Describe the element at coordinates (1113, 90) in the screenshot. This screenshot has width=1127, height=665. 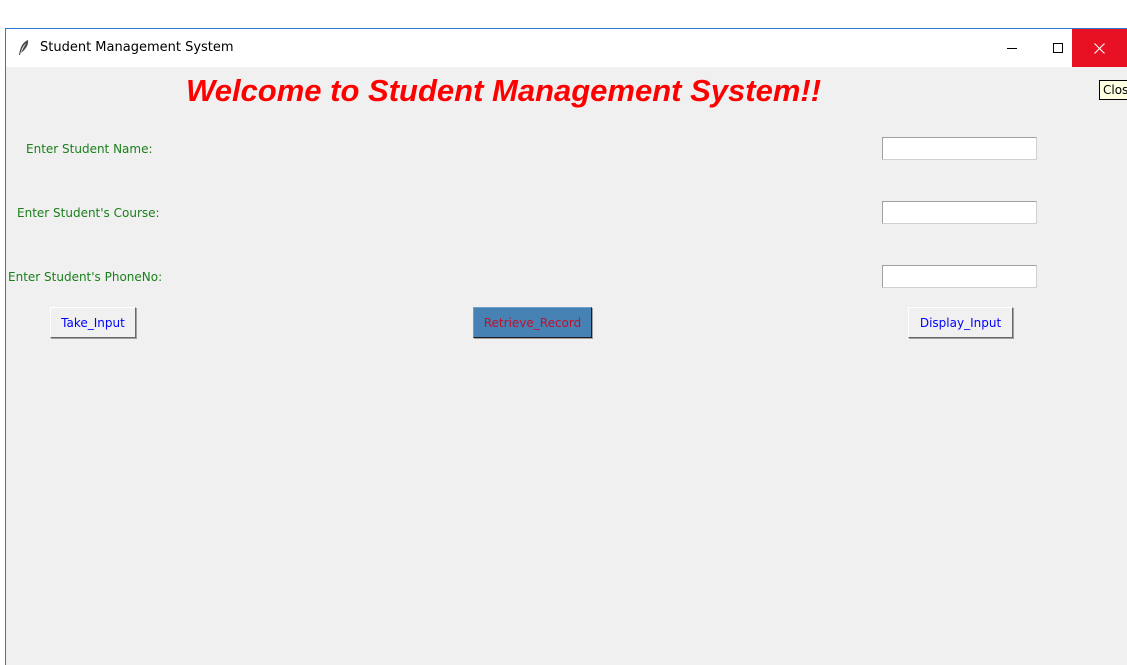
I see `close-tooltip: Close` at that location.